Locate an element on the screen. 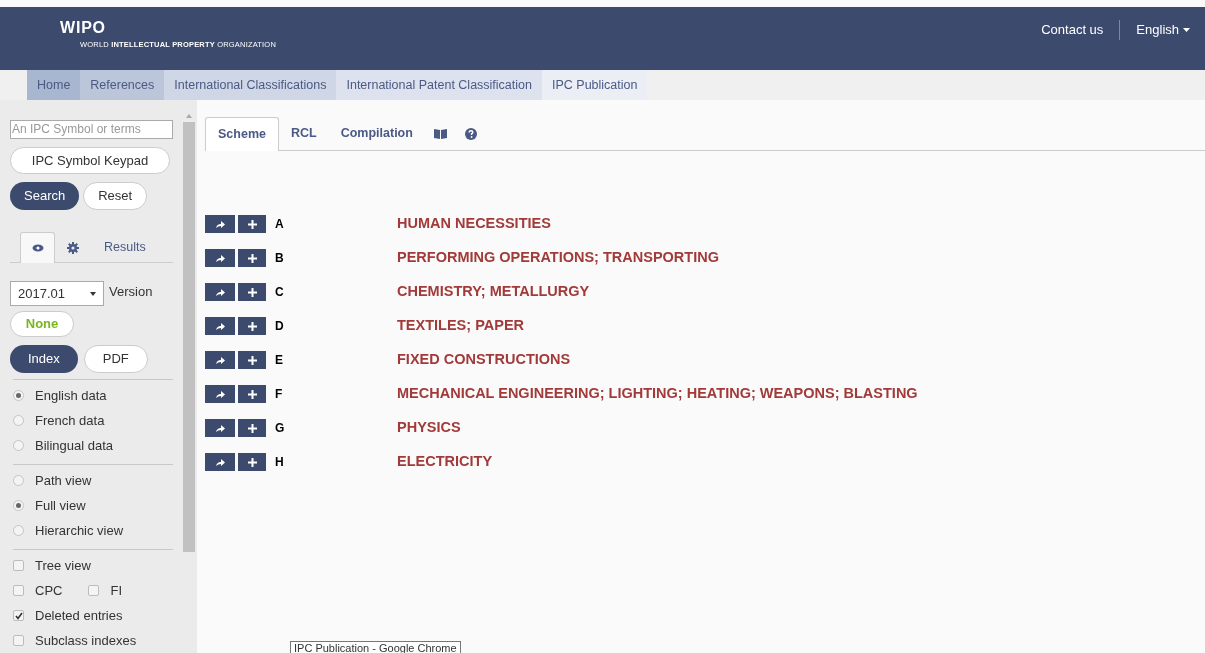 The width and height of the screenshot is (1205, 653). breadcrumb-link: Home is located at coordinates (54, 85).